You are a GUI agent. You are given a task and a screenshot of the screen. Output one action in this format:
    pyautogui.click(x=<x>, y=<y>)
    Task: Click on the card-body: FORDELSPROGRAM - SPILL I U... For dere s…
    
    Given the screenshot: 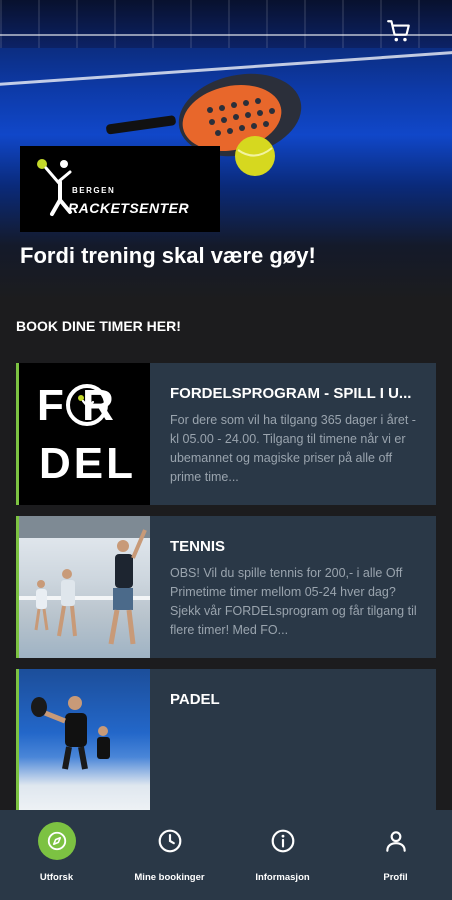 What is the action you would take?
    pyautogui.click(x=293, y=434)
    